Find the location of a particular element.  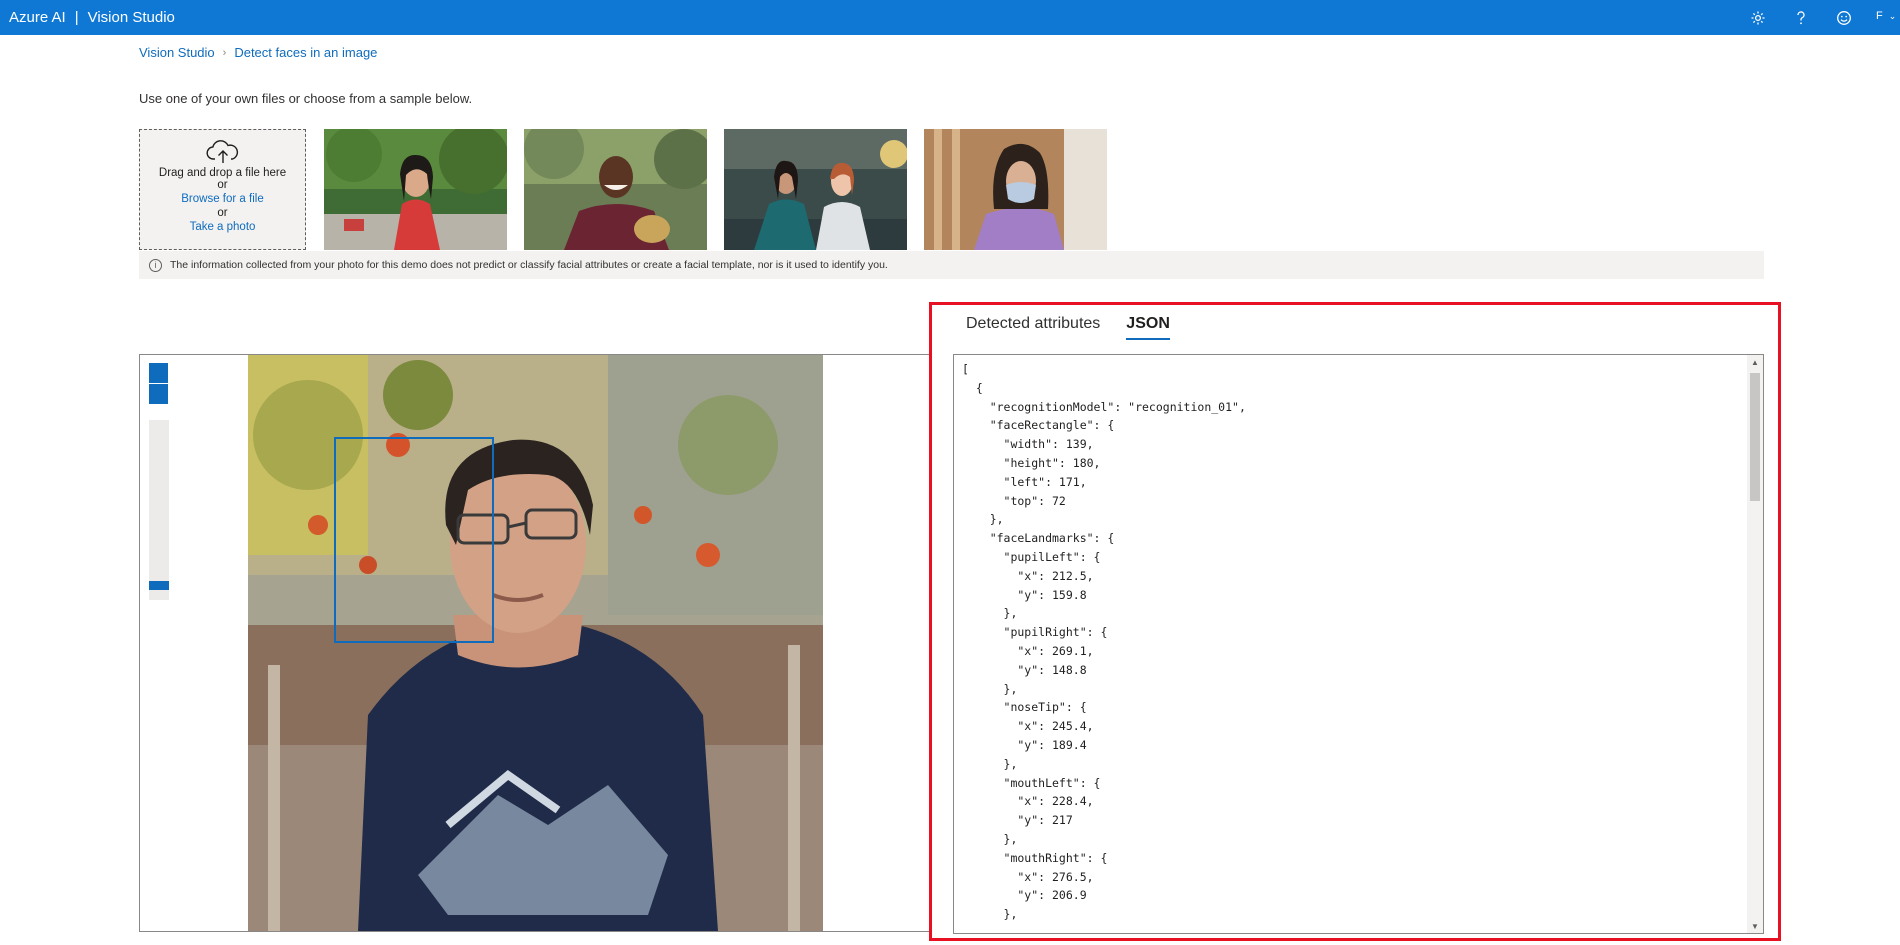

user-initial: F is located at coordinates (1879, 16).